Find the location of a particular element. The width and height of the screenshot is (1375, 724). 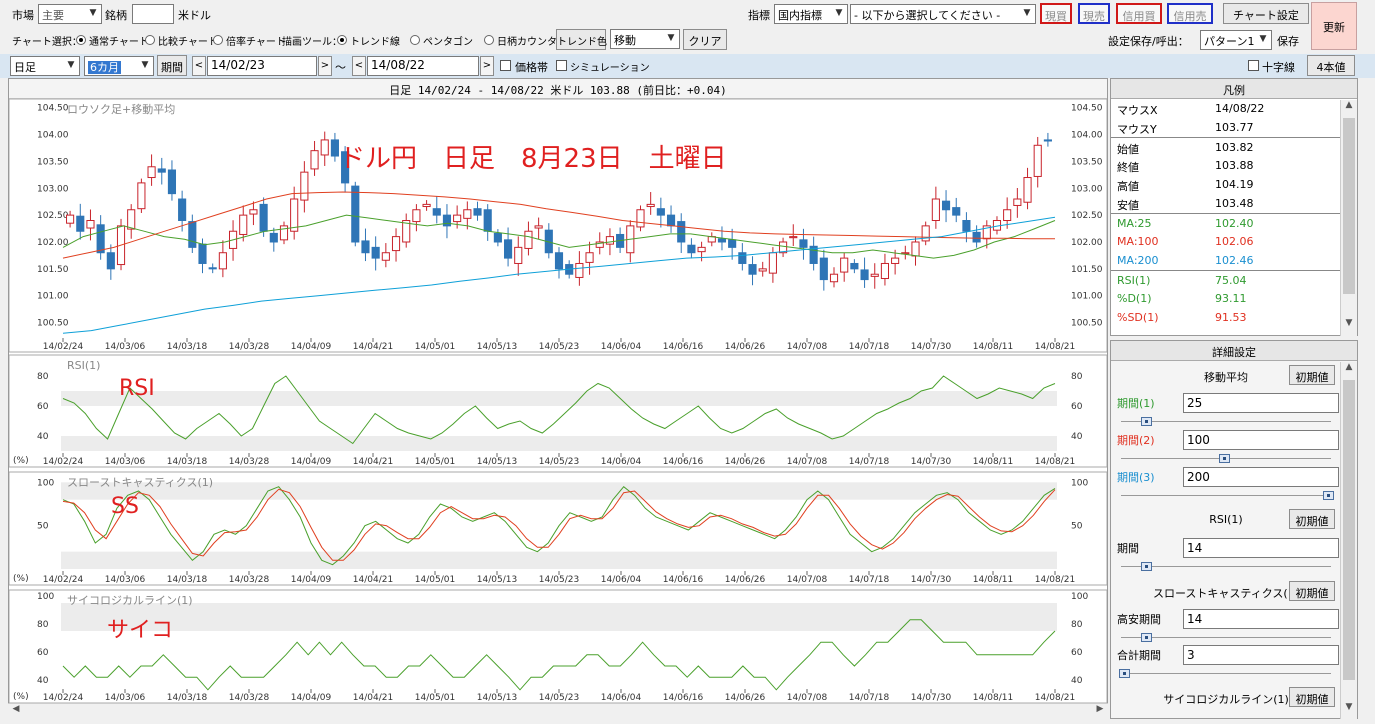

chevron-left-icon: < is located at coordinates (359, 65).